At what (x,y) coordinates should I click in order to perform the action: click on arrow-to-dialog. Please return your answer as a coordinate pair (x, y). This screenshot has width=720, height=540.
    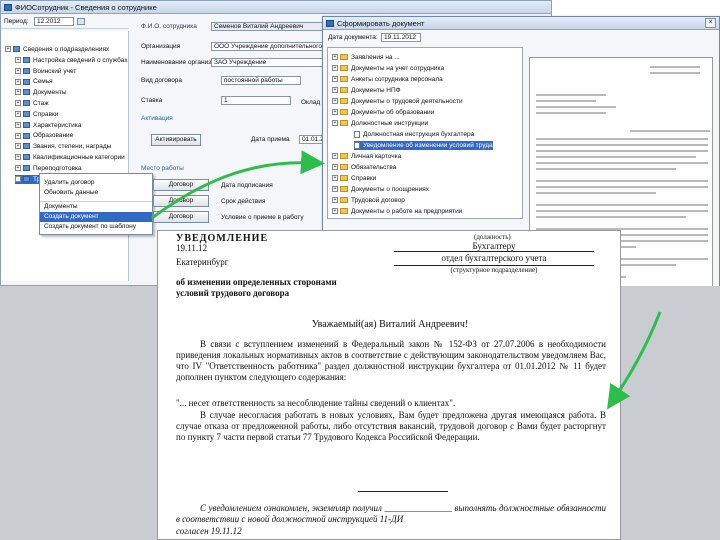
    Looking at the image, I should click on (238, 185).